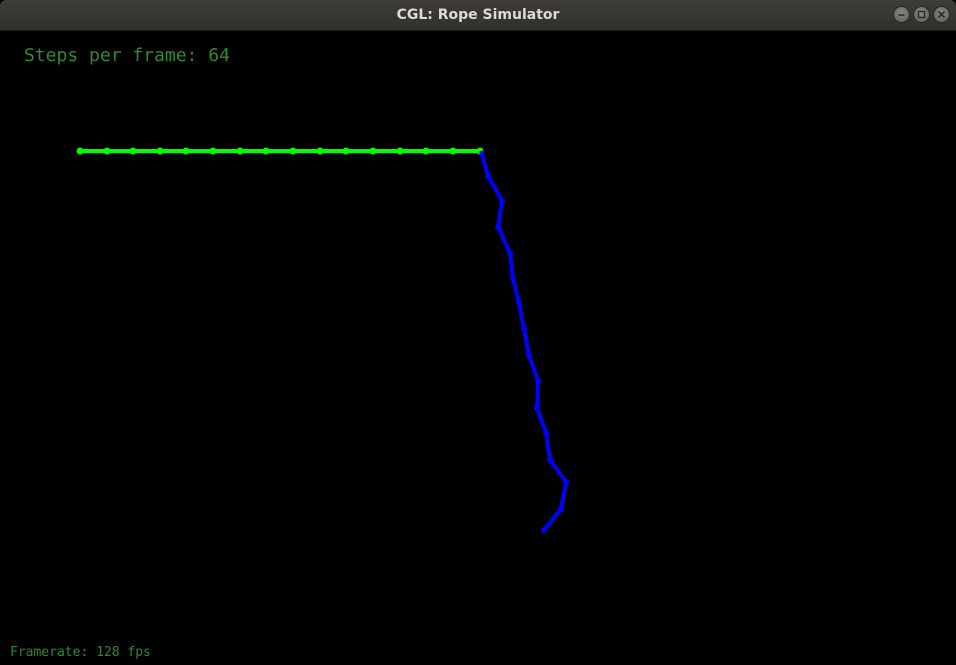 Image resolution: width=956 pixels, height=665 pixels. I want to click on minimize-button, so click(901, 14).